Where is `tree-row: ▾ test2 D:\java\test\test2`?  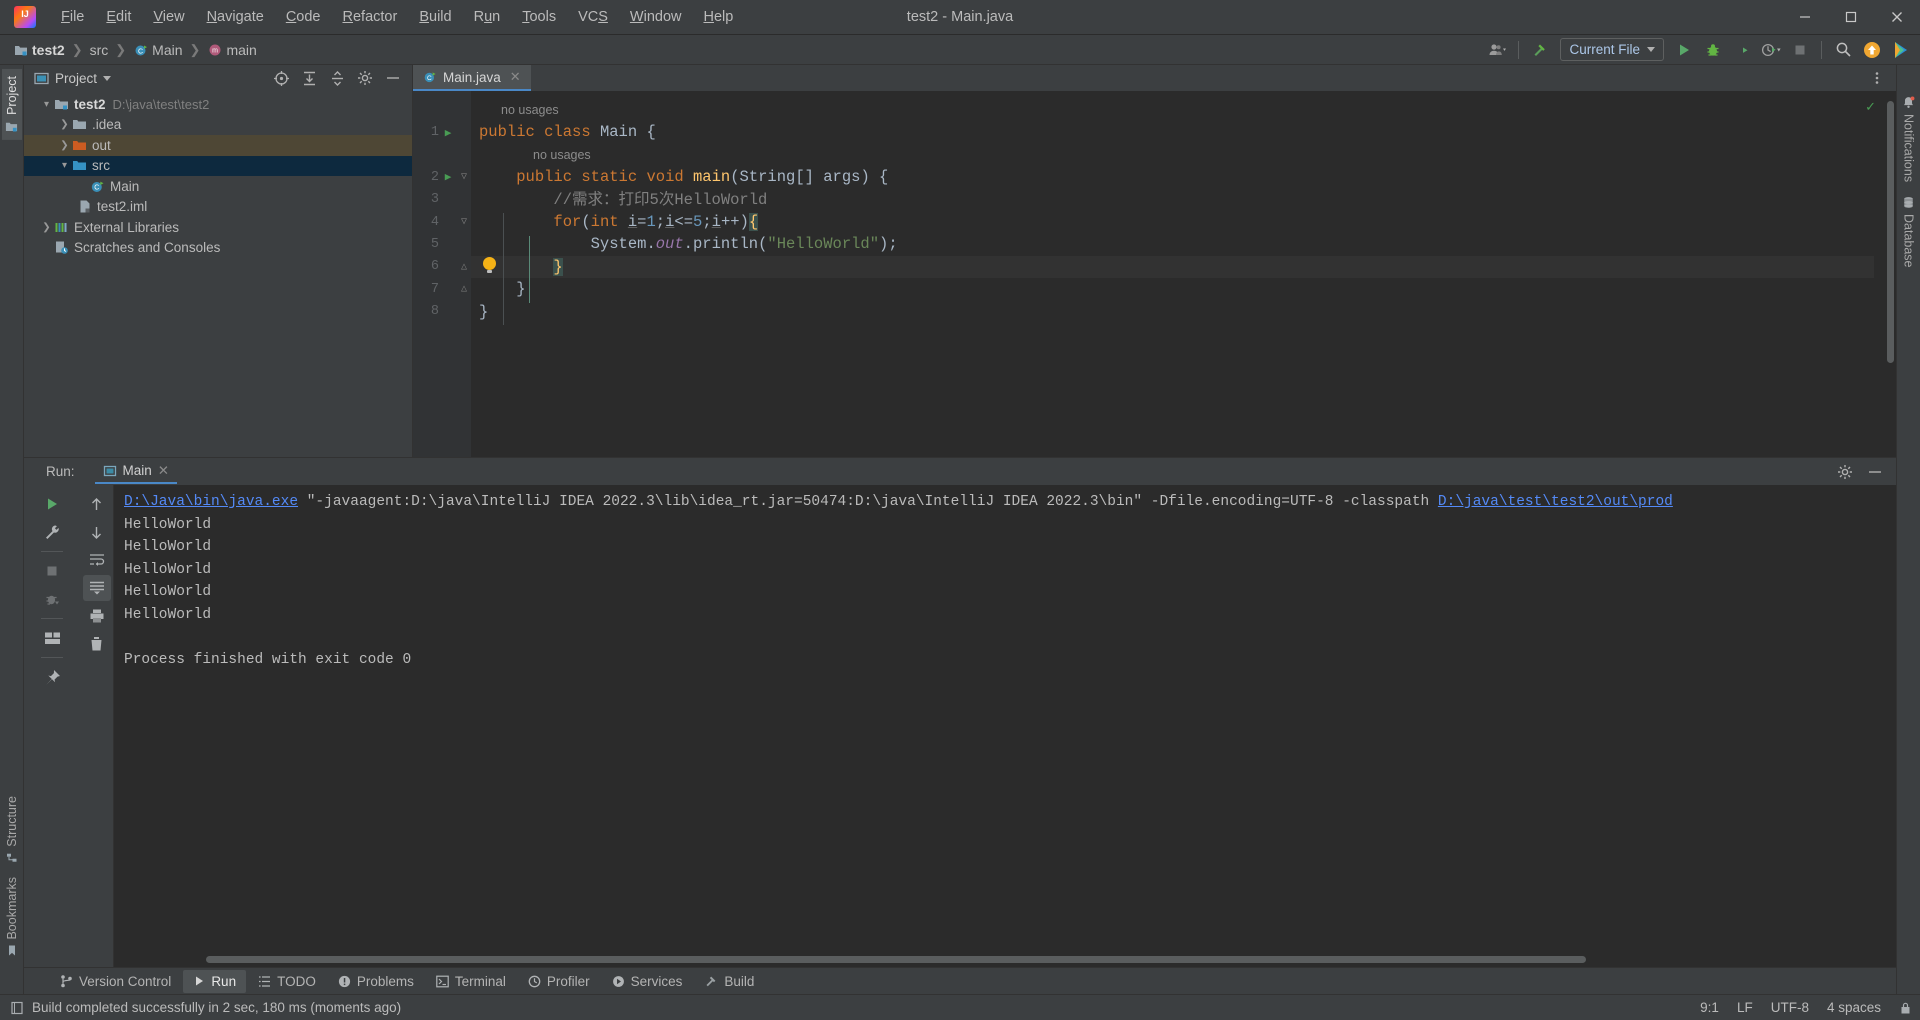 tree-row: ▾ test2 D:\java\test\test2 is located at coordinates (218, 104).